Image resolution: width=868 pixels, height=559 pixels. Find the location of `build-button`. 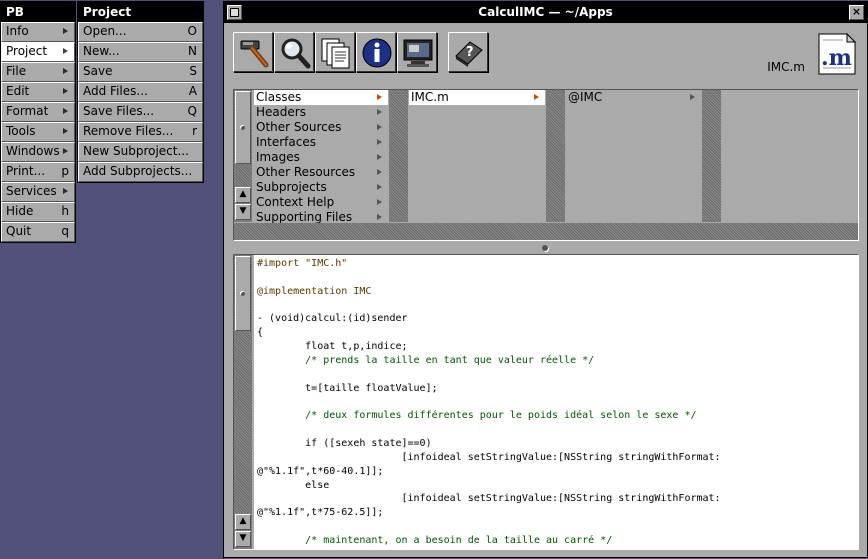

build-button is located at coordinates (253, 52).